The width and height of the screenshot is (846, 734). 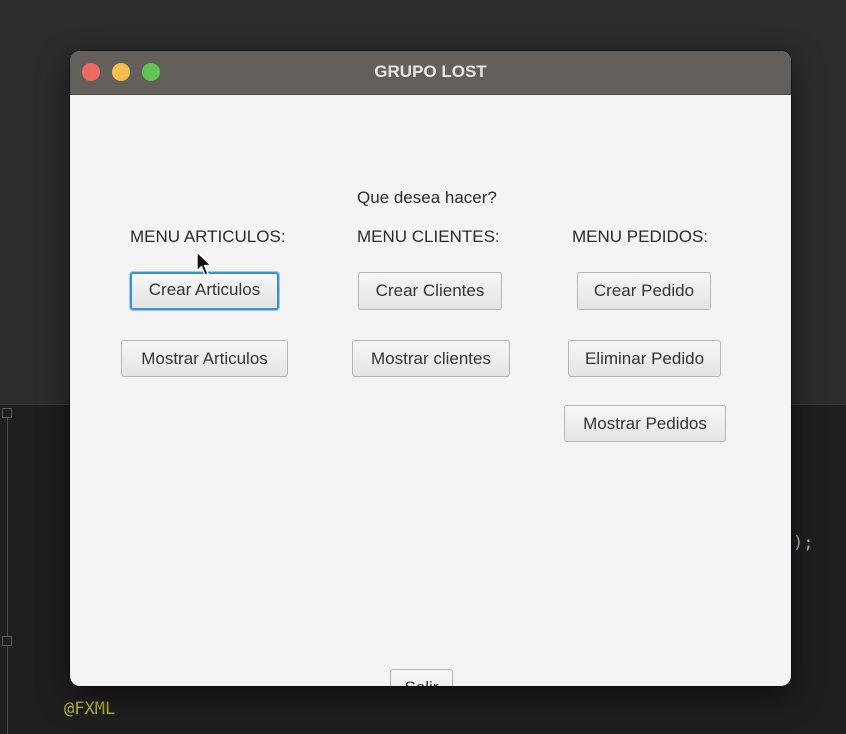 I want to click on window-title: GRUPO LOST, so click(x=430, y=71).